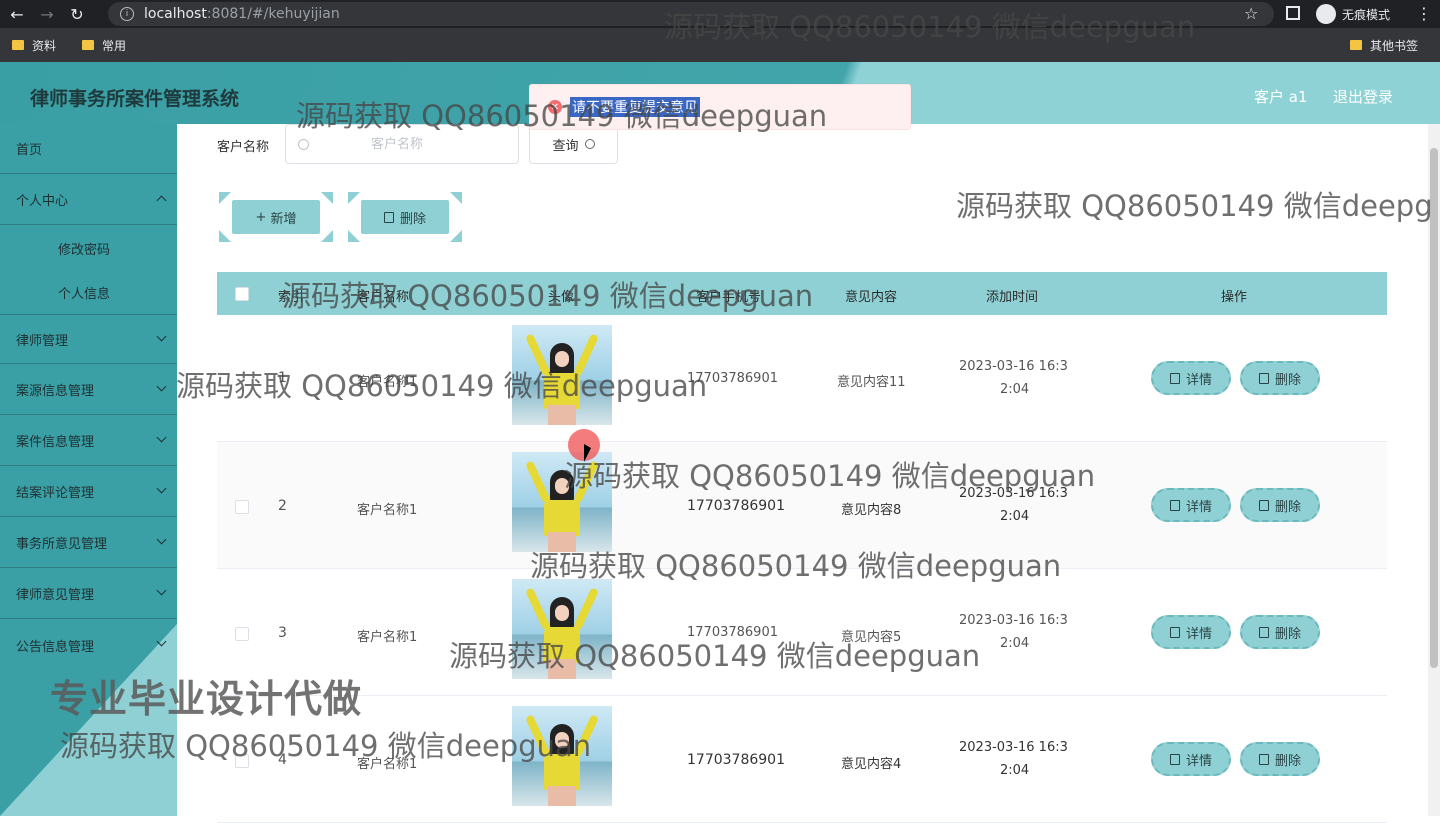  I want to click on add-button: + 新增, so click(276, 217).